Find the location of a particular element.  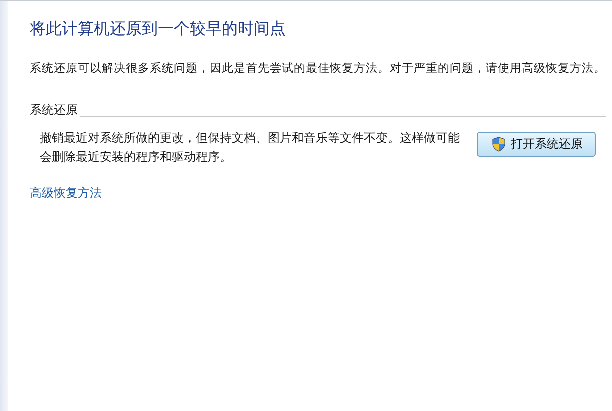

section-heading: 系统还原 is located at coordinates (54, 110).